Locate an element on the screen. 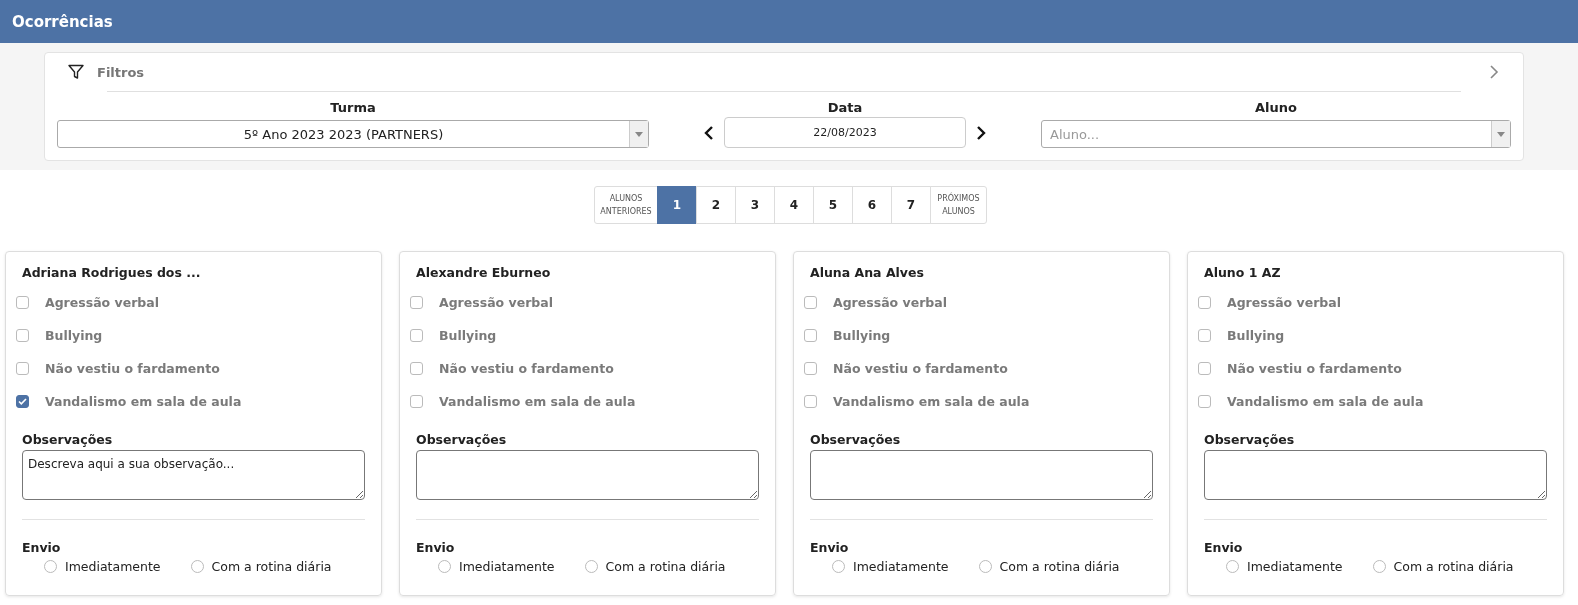 This screenshot has width=1578, height=605. chevron-left-icon is located at coordinates (709, 132).